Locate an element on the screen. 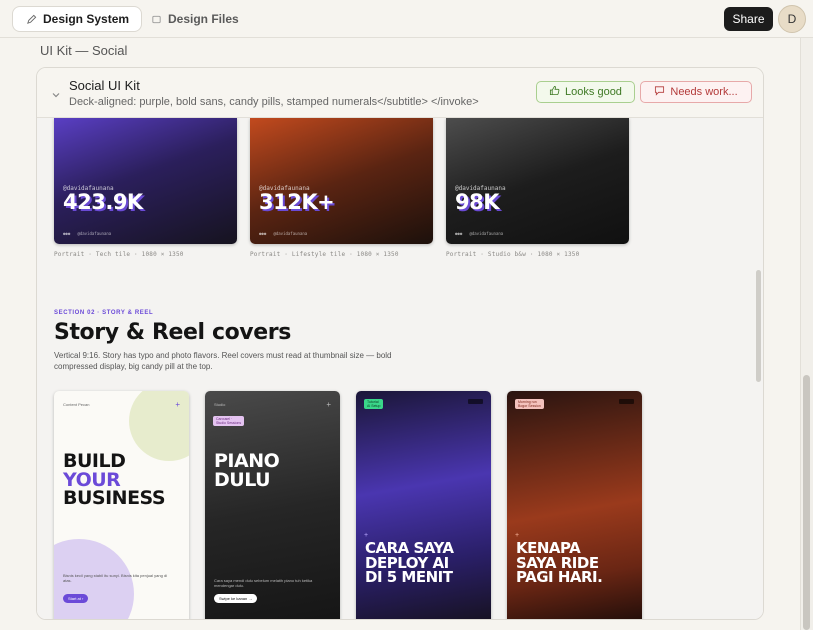 This screenshot has width=813, height=630. story-tag: Tutorial AI Setup is located at coordinates (374, 404).